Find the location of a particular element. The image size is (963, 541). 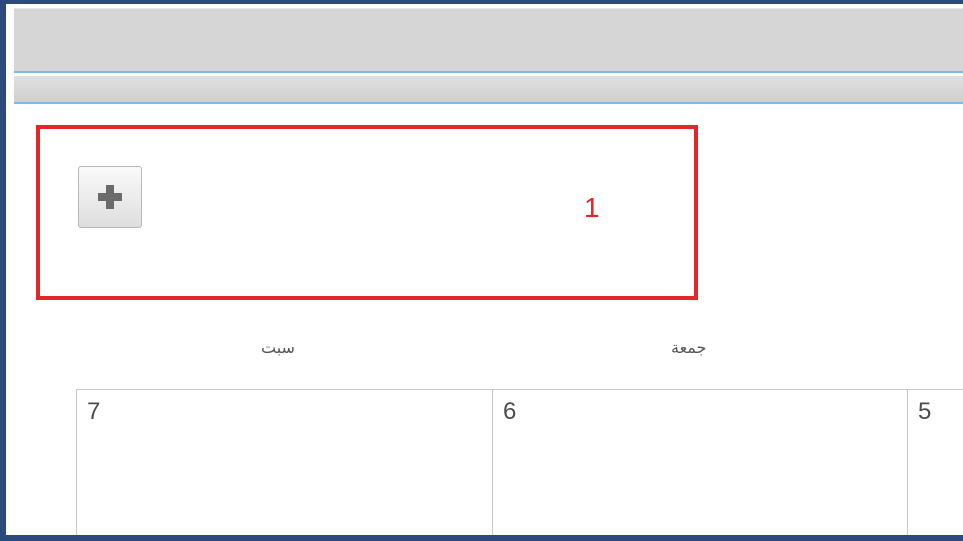

day-header-saturday: سبت is located at coordinates (278, 347).